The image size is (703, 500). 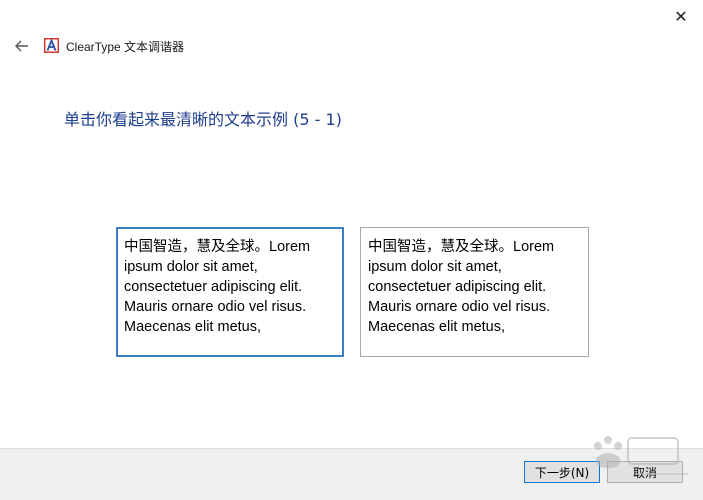 What do you see at coordinates (645, 472) in the screenshot?
I see `cancel-button: 取消` at bounding box center [645, 472].